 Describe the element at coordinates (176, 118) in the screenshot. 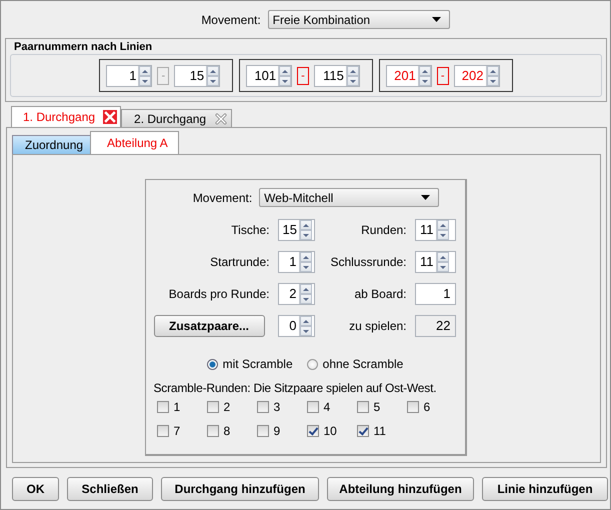

I see `round-tab: 2. Durchgang` at that location.